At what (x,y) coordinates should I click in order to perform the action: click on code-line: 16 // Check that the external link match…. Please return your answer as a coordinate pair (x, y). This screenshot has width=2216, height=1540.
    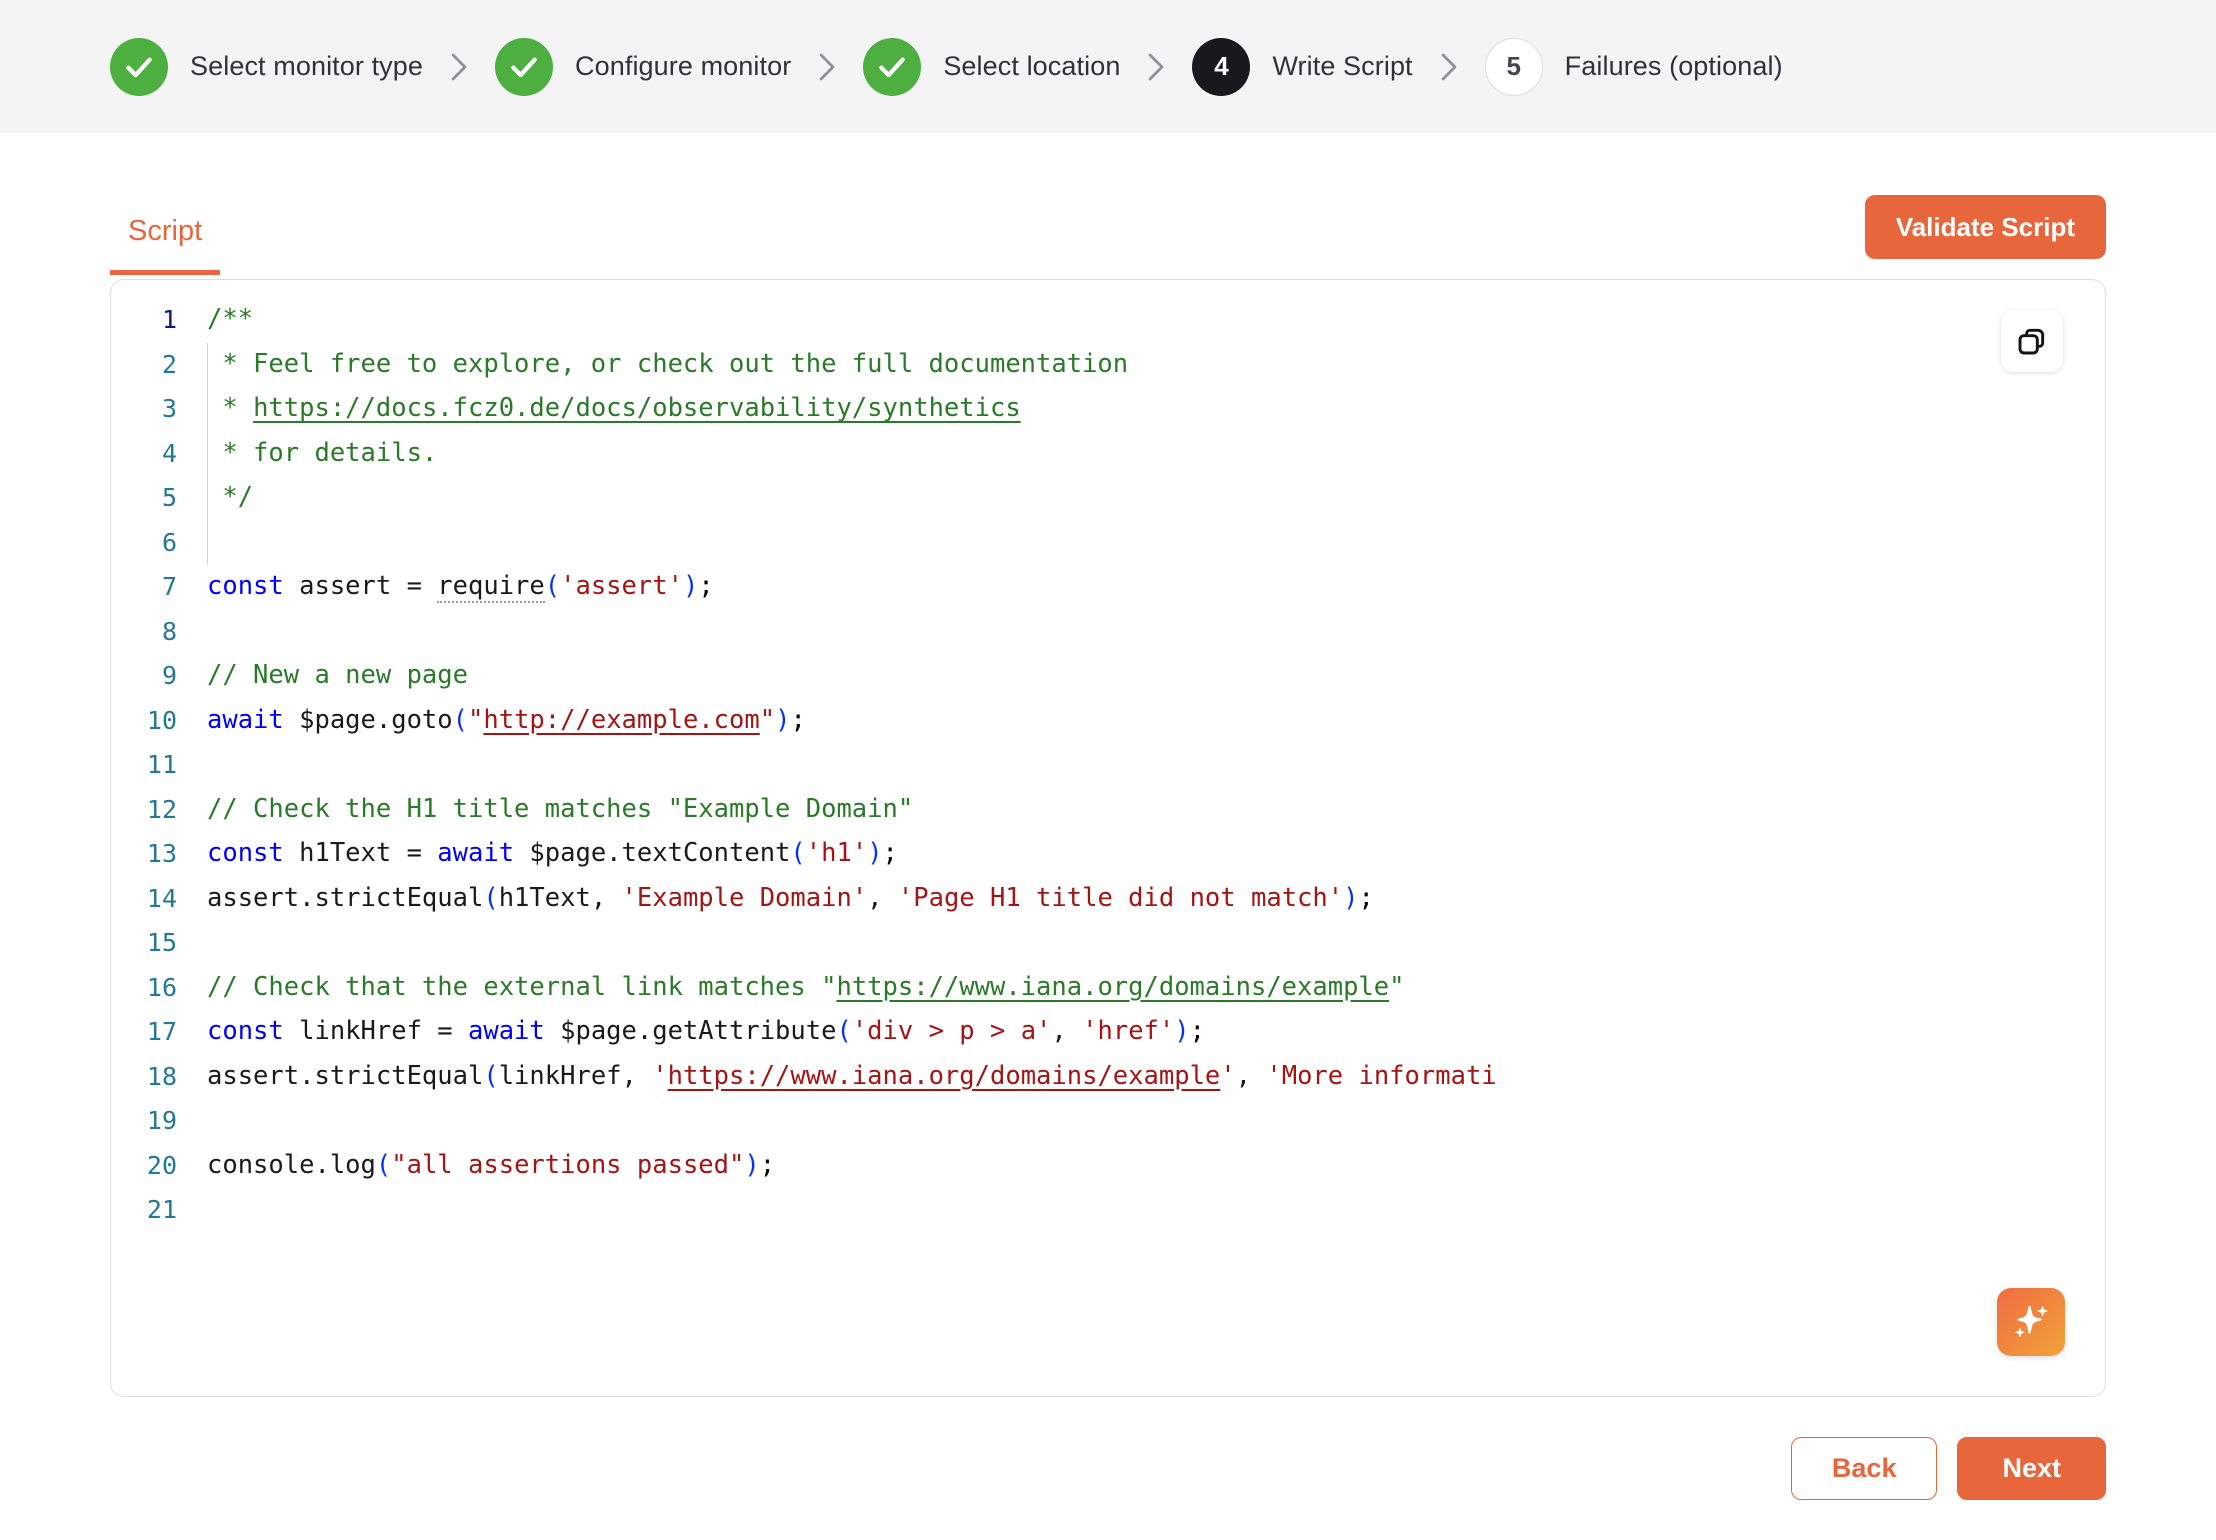
    Looking at the image, I should click on (804, 988).